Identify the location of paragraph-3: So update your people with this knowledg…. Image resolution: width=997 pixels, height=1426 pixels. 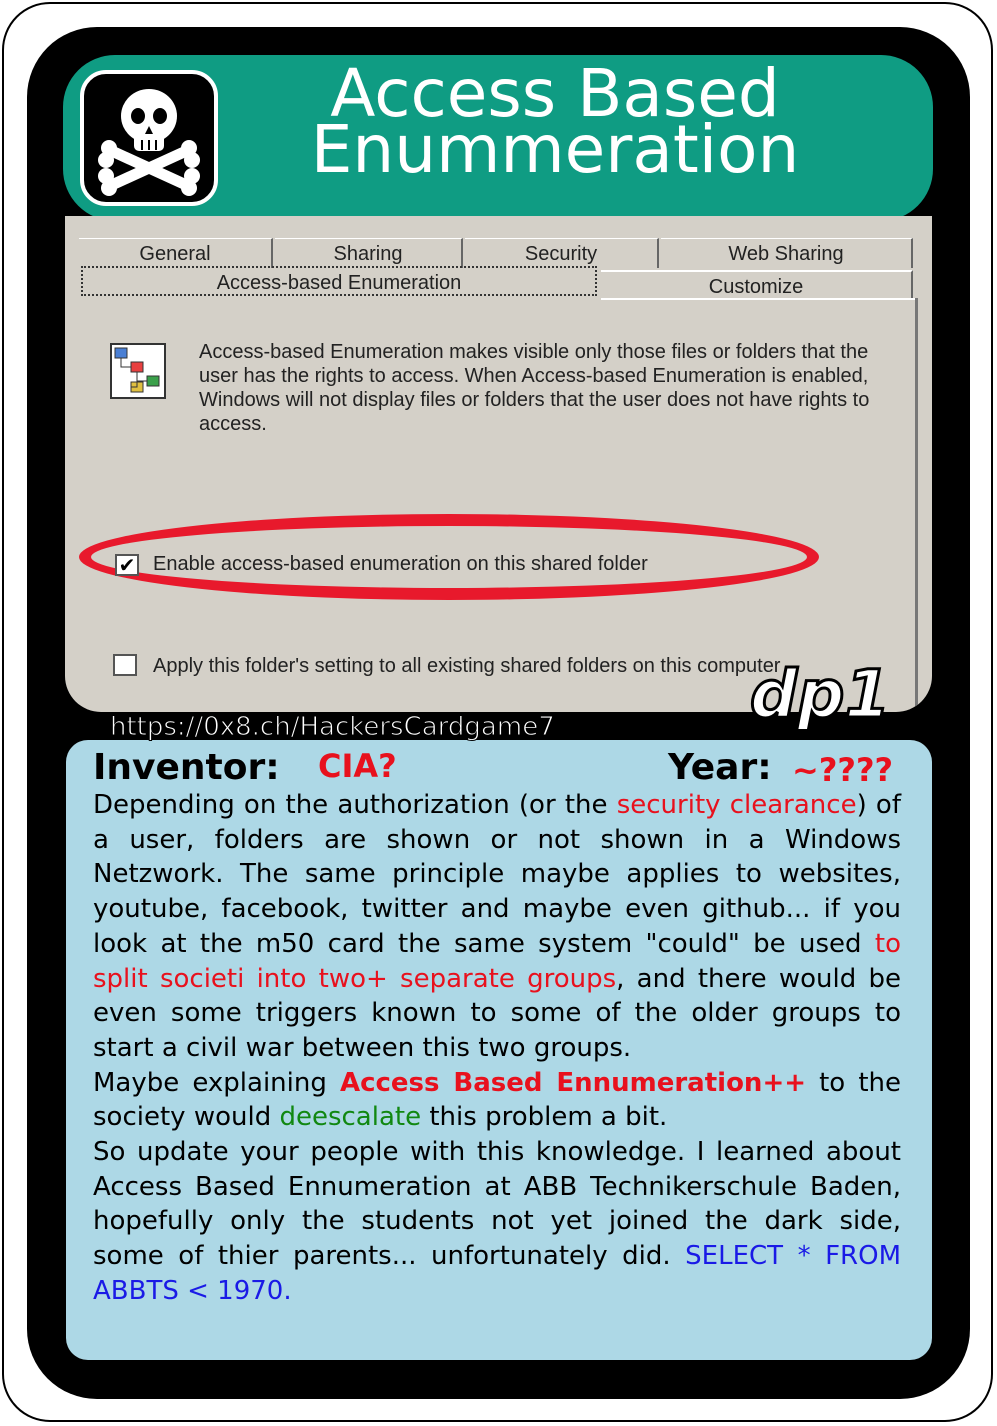
(497, 1222).